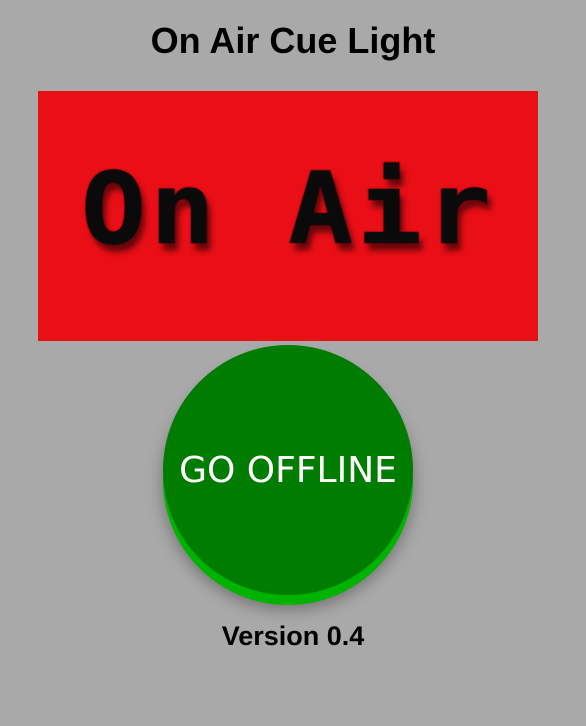 The width and height of the screenshot is (586, 726). Describe the element at coordinates (288, 209) in the screenshot. I see `on-air-sign-text: On Air` at that location.